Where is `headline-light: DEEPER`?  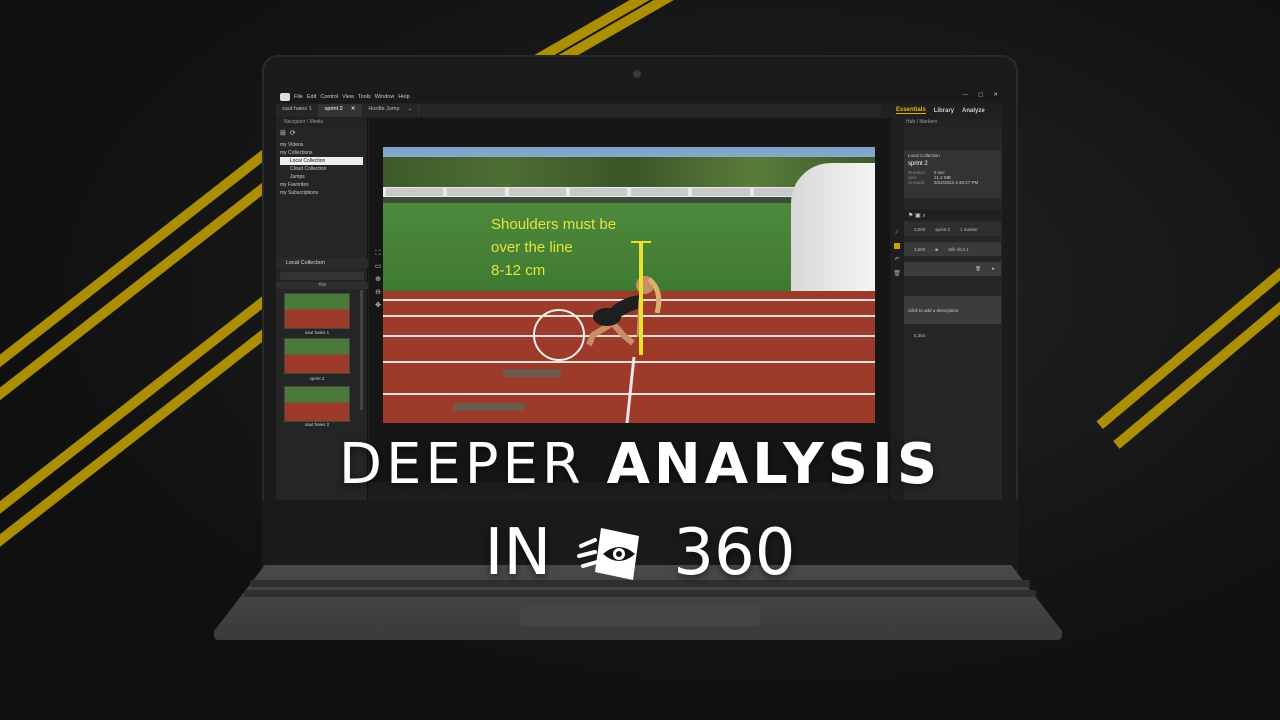 headline-light: DEEPER is located at coordinates (461, 464).